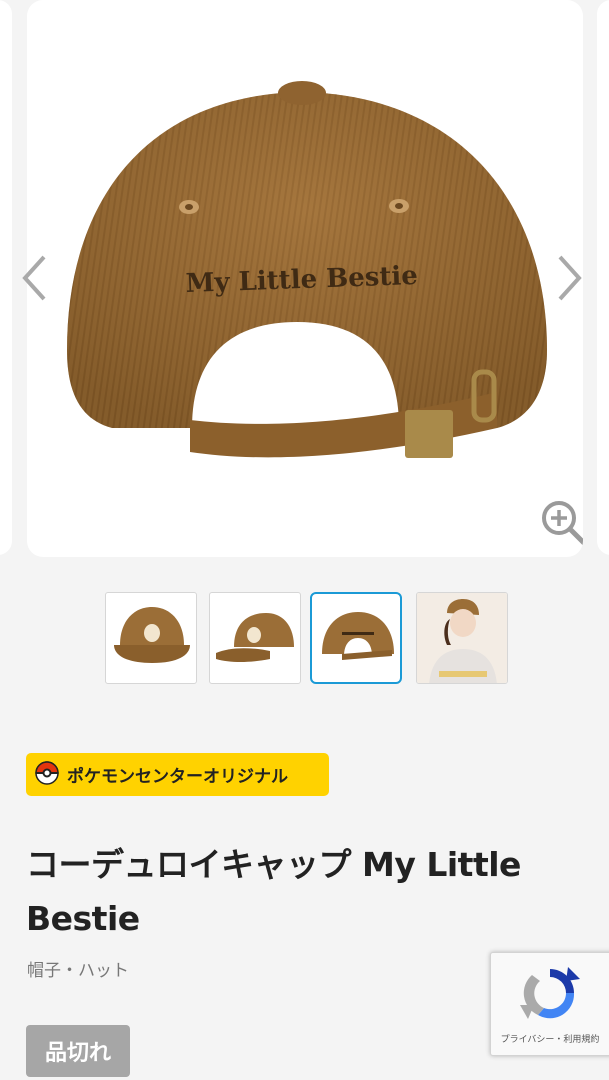 This screenshot has height=1080, width=609. What do you see at coordinates (78, 968) in the screenshot?
I see `product-category: 帽子・ハット` at bounding box center [78, 968].